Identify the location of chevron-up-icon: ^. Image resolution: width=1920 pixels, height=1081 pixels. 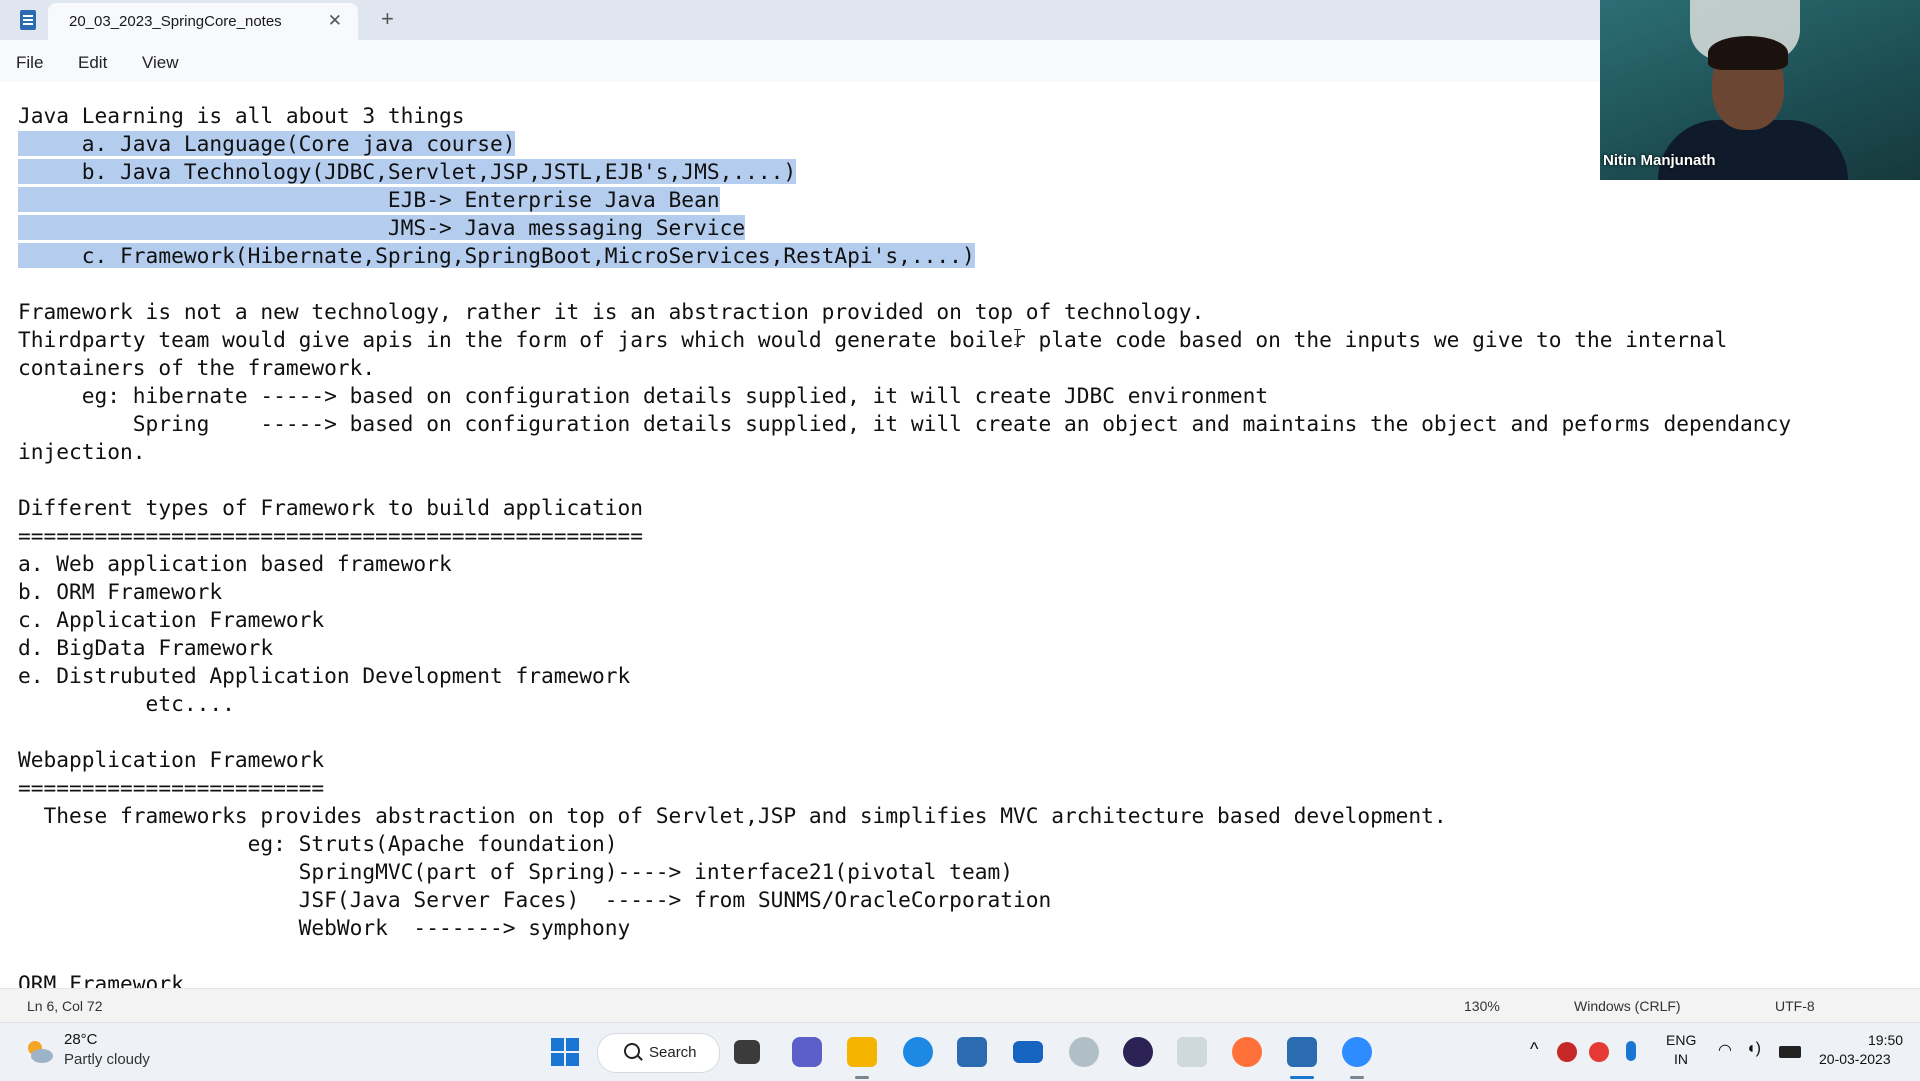
(1534, 1049).